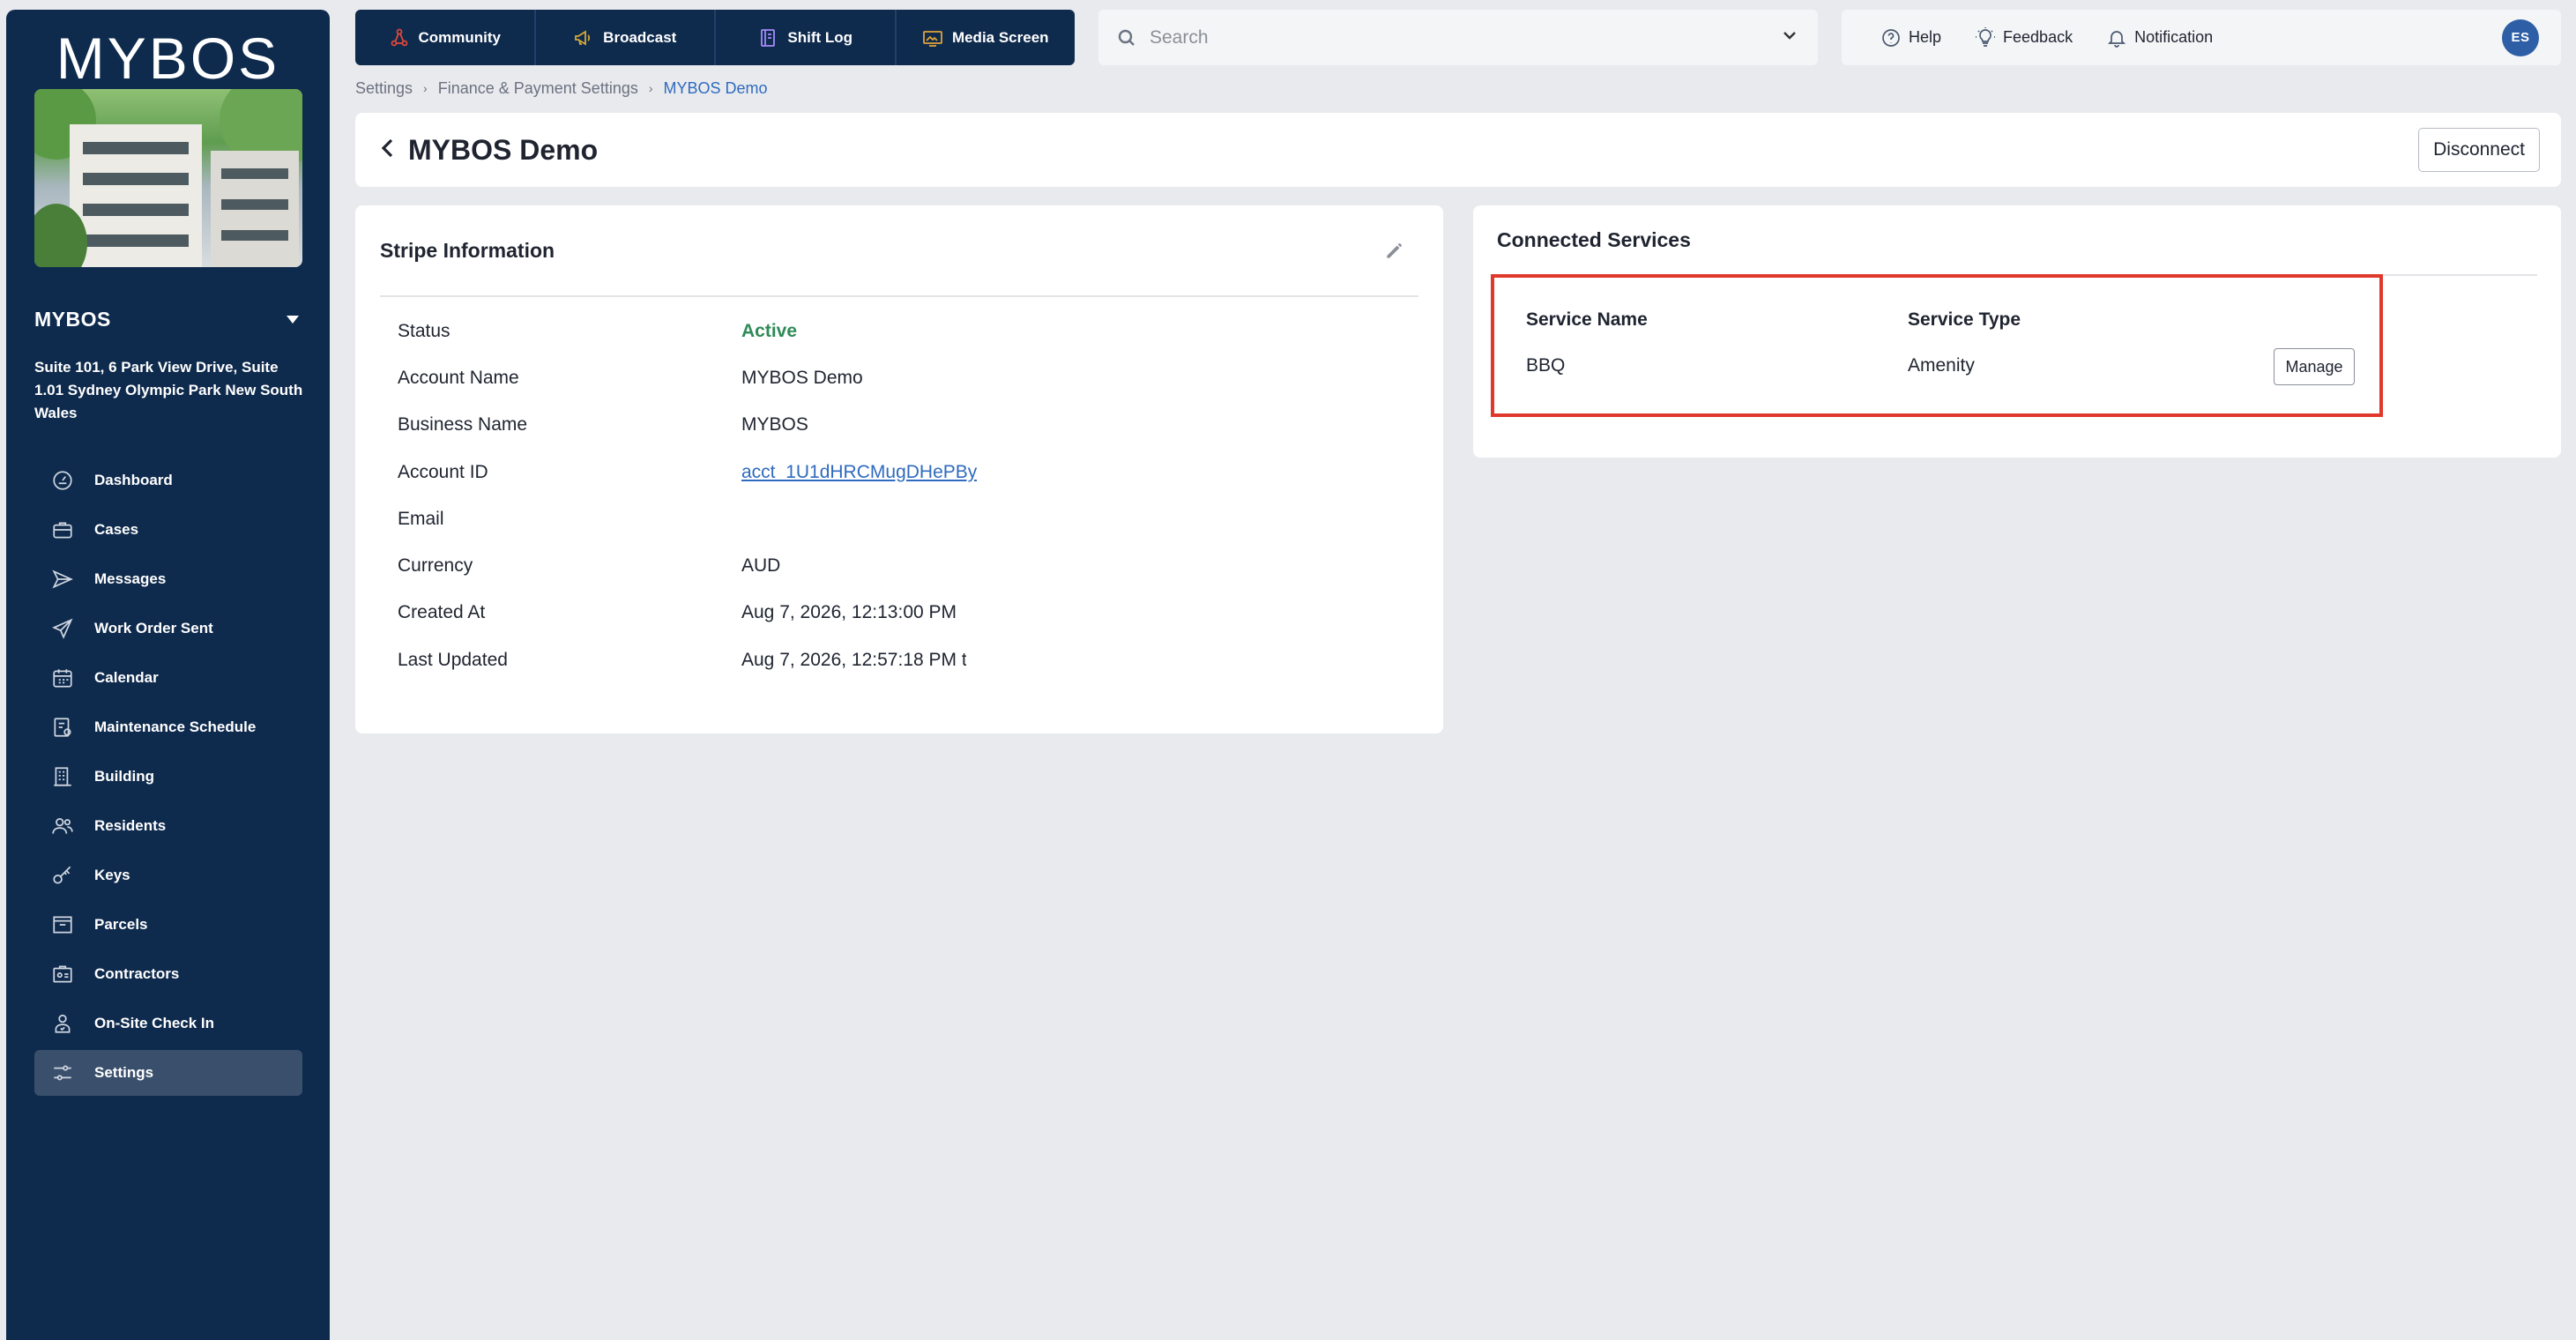 The height and width of the screenshot is (1340, 2576). Describe the element at coordinates (905, 425) in the screenshot. I see `info-row-business-name: Business Name MYBOS` at that location.